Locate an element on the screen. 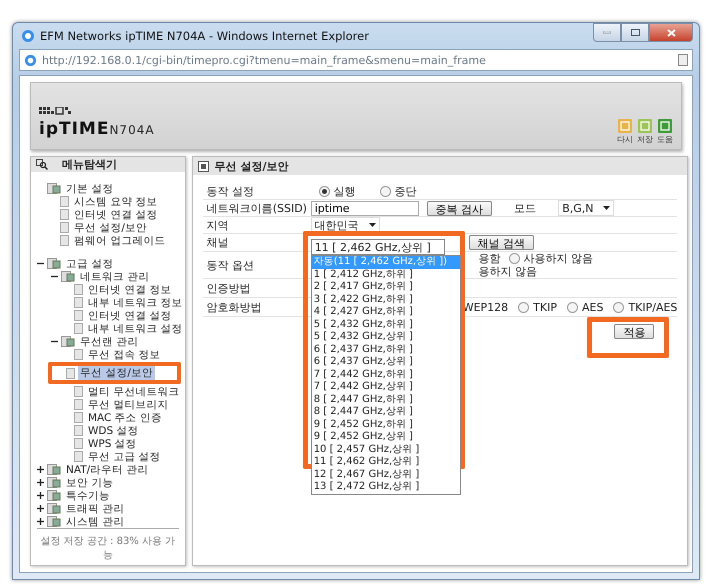 This screenshot has width=710, height=588. channel-option: 9 [ 2,452 GHz,하위 ] is located at coordinates (386, 424).